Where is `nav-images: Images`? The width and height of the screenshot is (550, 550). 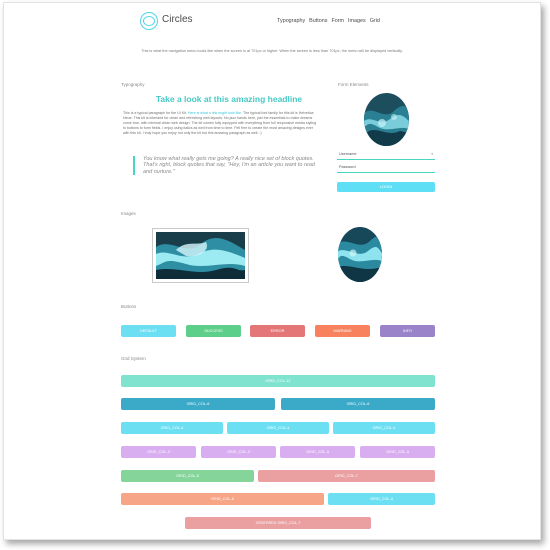
nav-images: Images is located at coordinates (357, 21).